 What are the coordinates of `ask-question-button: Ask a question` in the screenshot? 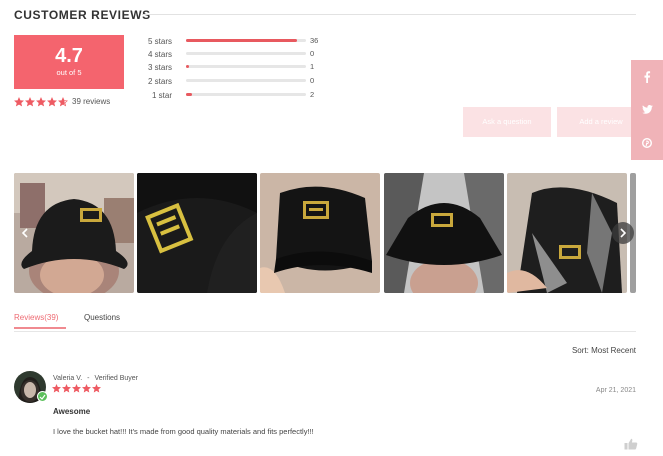 It's located at (507, 122).